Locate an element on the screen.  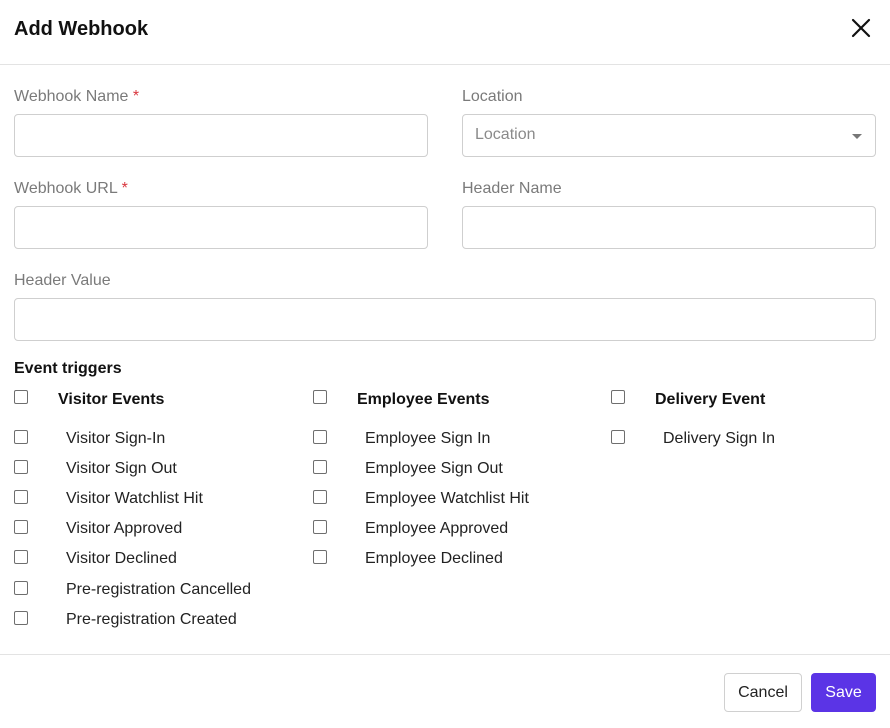
visitor-declined-checkbox is located at coordinates (21, 557).